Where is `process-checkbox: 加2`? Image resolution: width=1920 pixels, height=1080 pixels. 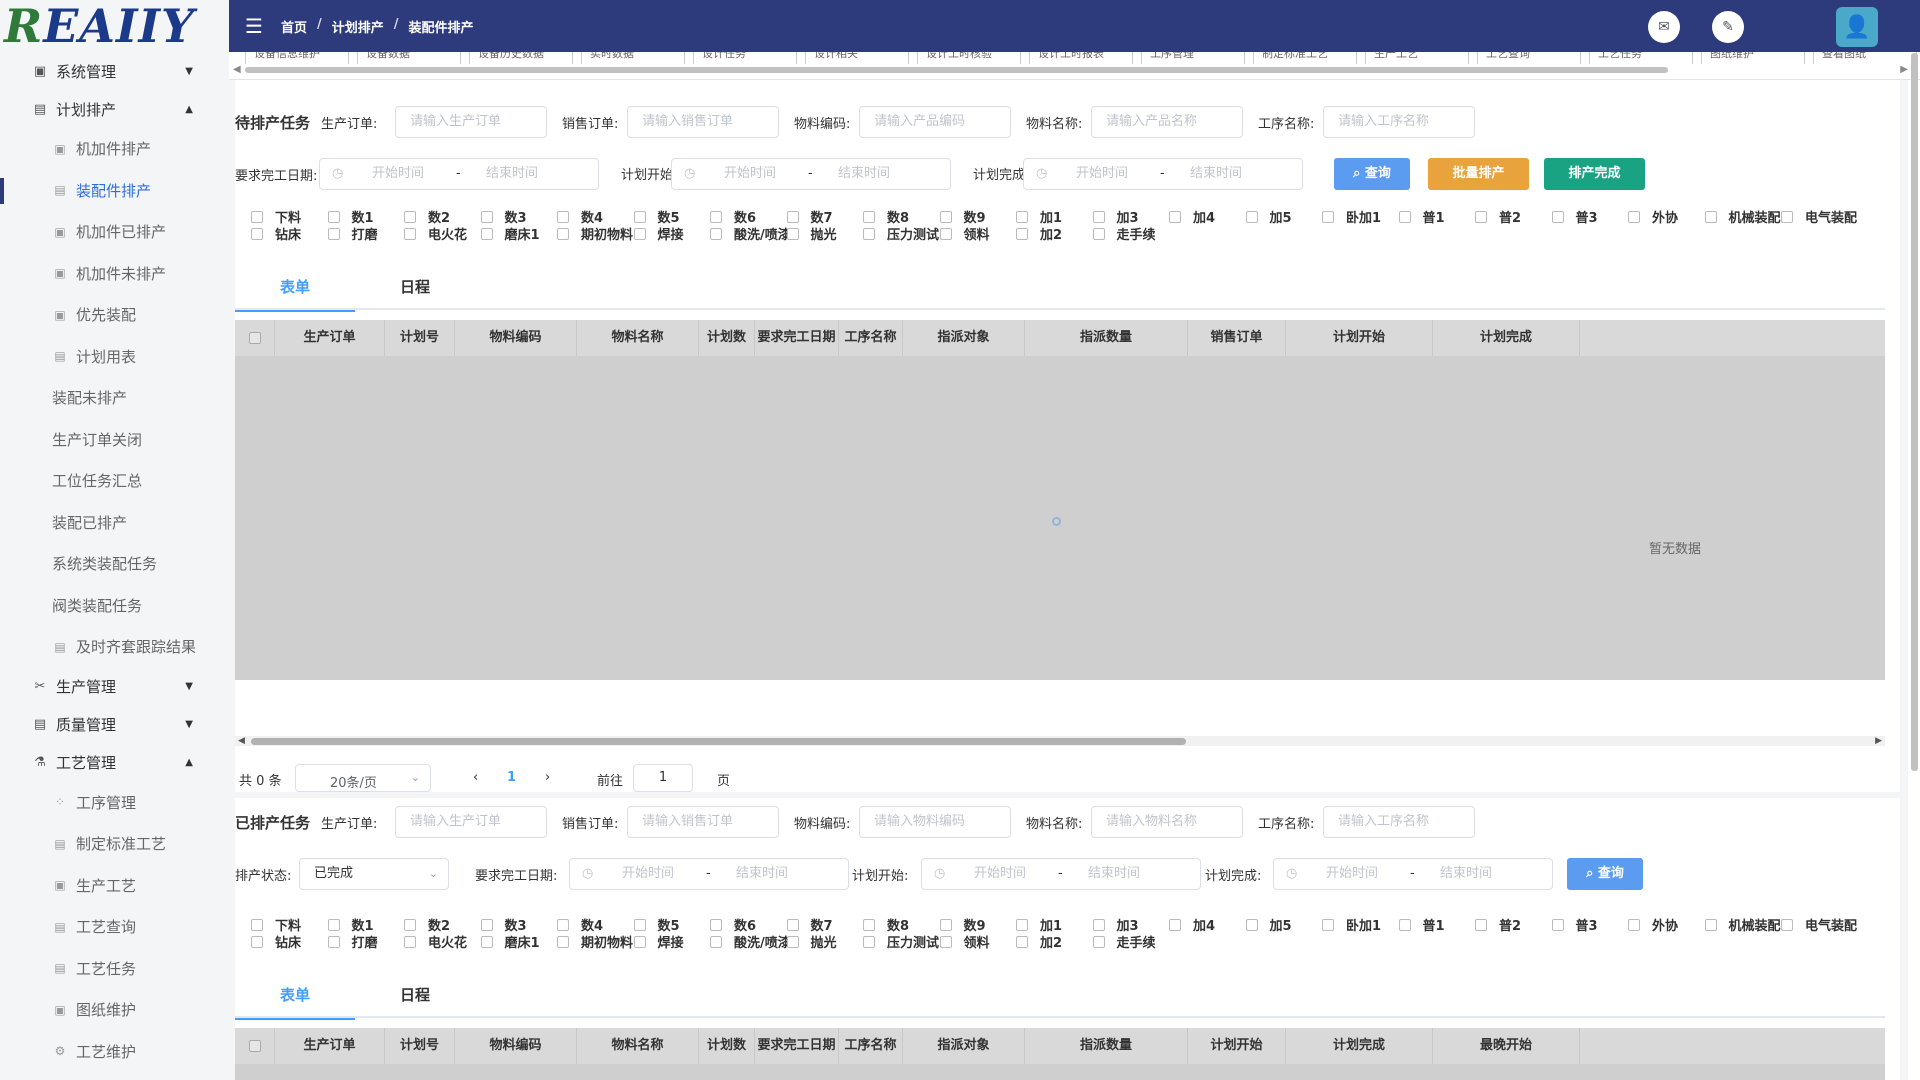
process-checkbox: 加2 is located at coordinates (1054, 234).